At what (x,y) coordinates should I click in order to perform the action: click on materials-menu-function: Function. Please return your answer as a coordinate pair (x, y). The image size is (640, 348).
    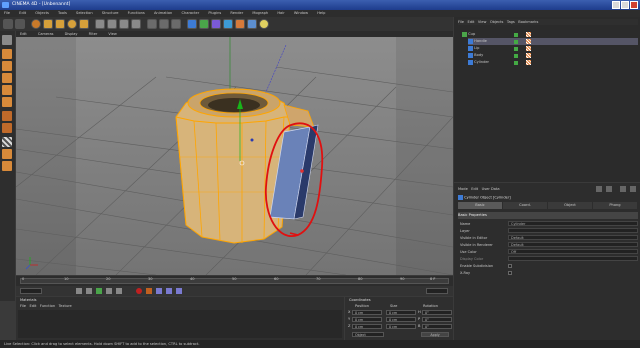
    Looking at the image, I should click on (47, 306).